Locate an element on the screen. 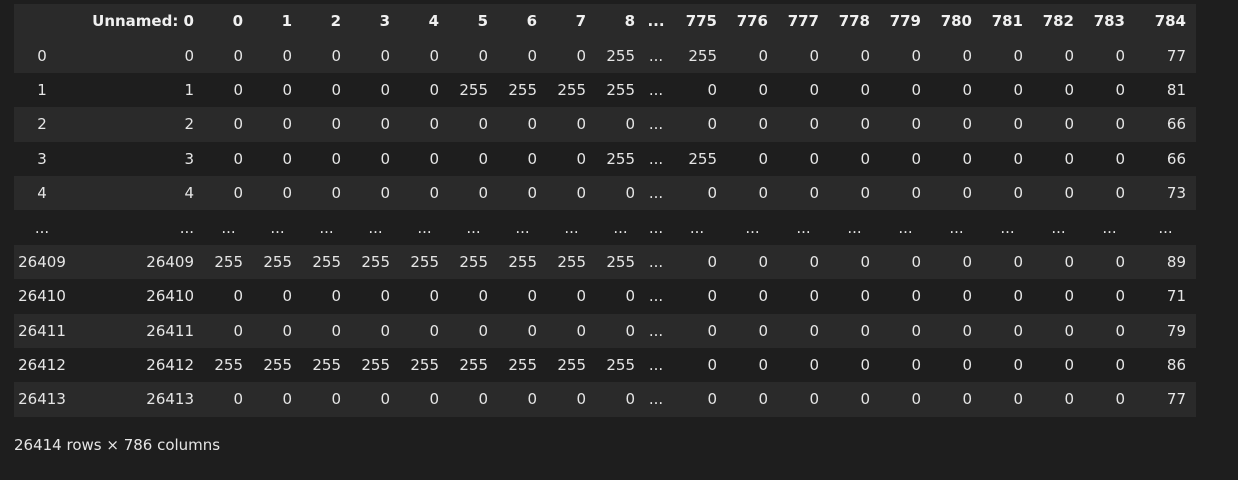 The image size is (1238, 480). table-cell: 79 is located at coordinates (1176, 330).